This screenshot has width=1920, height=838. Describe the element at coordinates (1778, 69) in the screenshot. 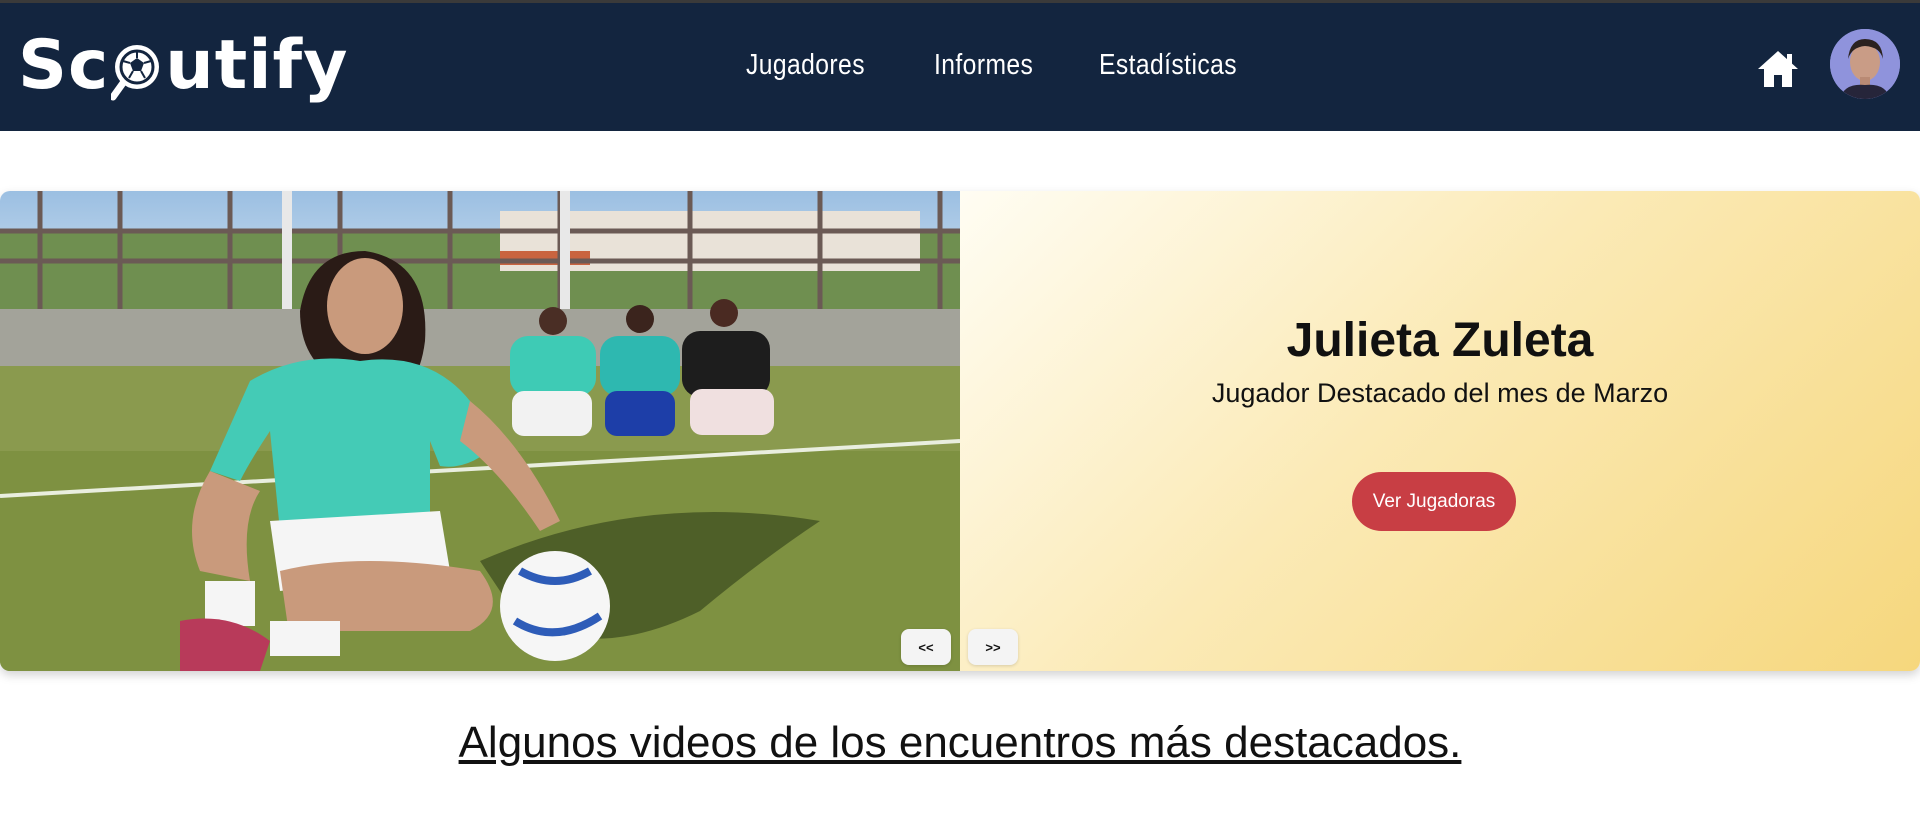

I see `home-icon` at that location.